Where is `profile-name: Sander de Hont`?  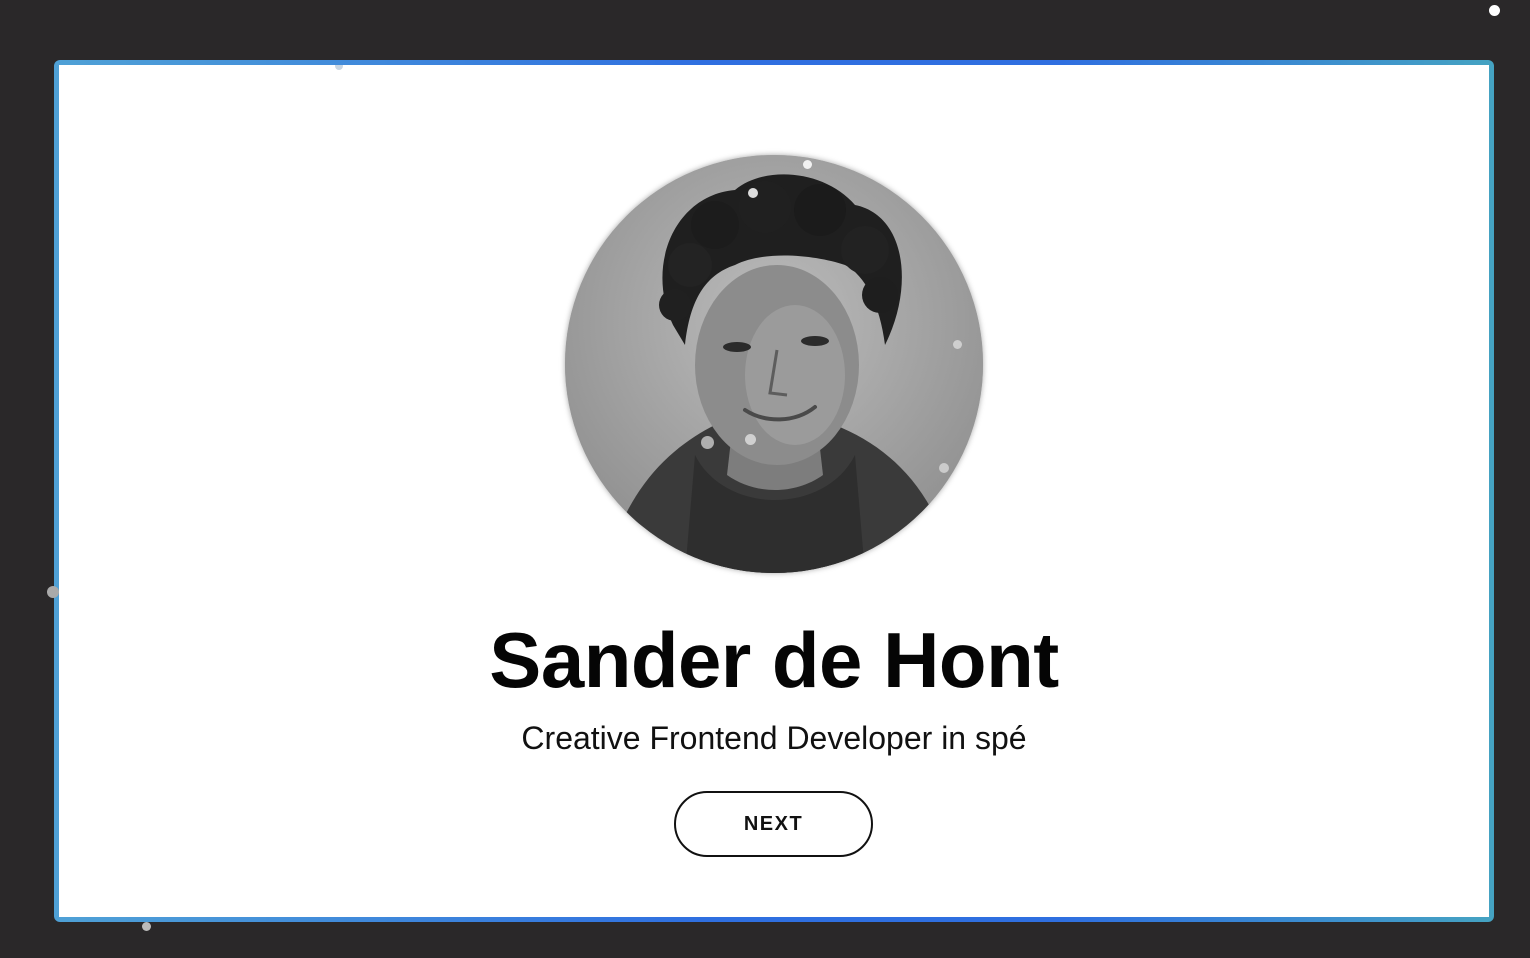 profile-name: Sander de Hont is located at coordinates (774, 660).